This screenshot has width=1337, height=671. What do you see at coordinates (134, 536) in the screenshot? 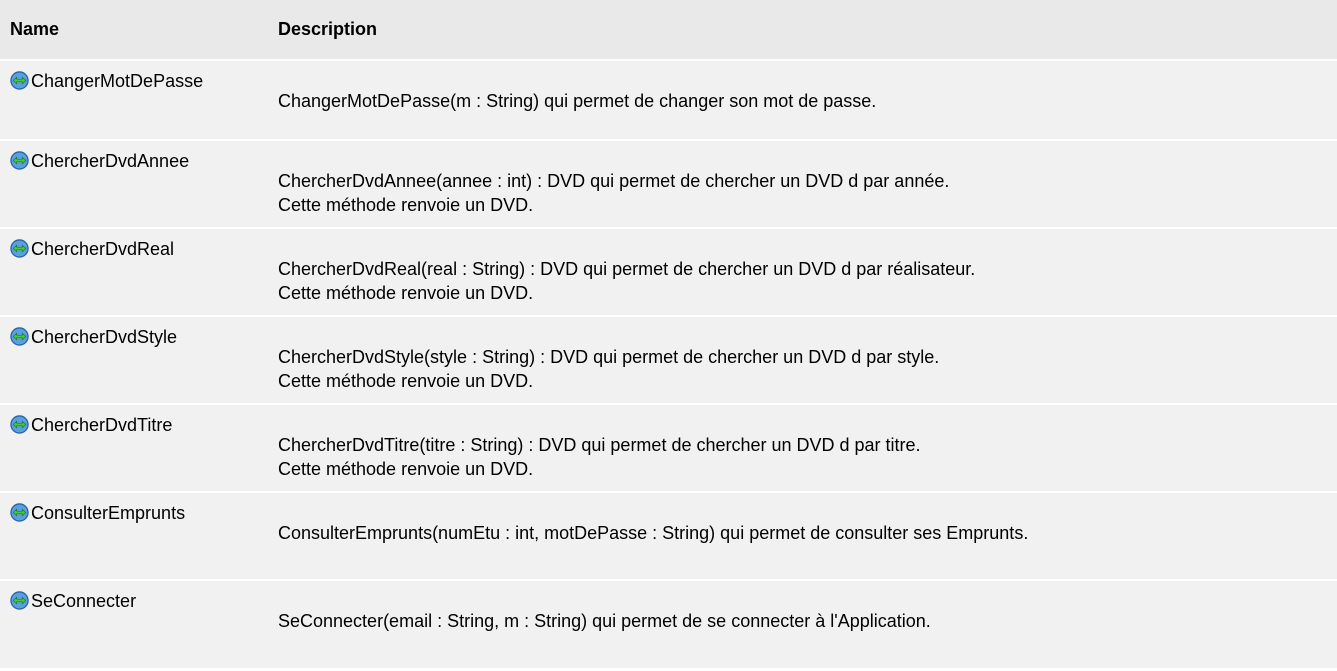
I see `method-name-cell: ConsulterEmprunts` at bounding box center [134, 536].